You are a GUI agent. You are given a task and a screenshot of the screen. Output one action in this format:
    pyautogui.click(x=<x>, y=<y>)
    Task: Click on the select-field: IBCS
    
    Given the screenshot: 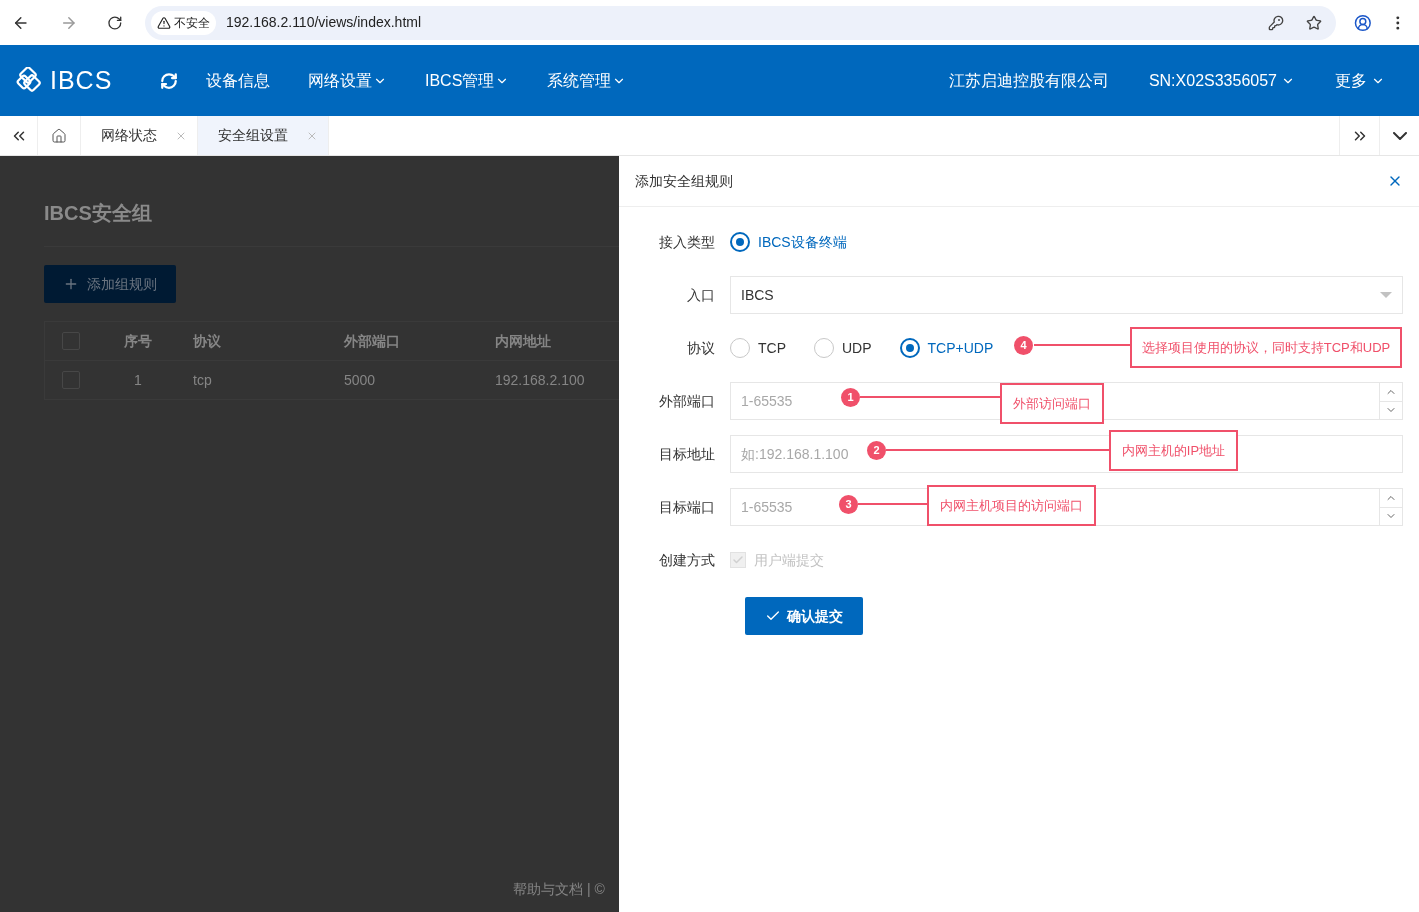 What is the action you would take?
    pyautogui.click(x=1066, y=295)
    